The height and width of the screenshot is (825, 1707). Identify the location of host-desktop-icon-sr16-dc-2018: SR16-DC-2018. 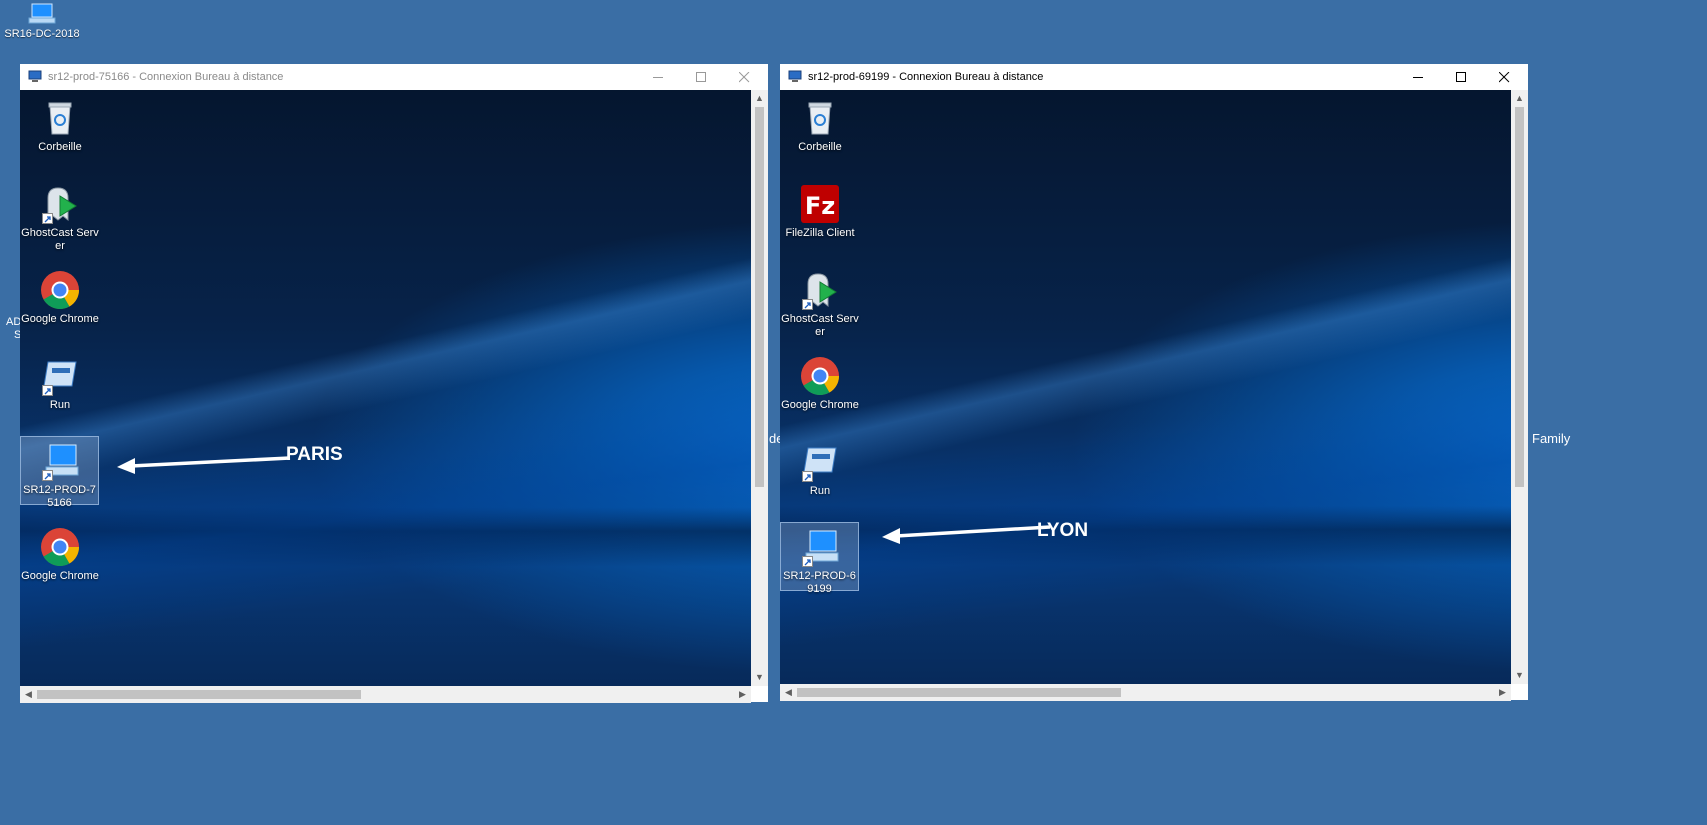
(42, 20).